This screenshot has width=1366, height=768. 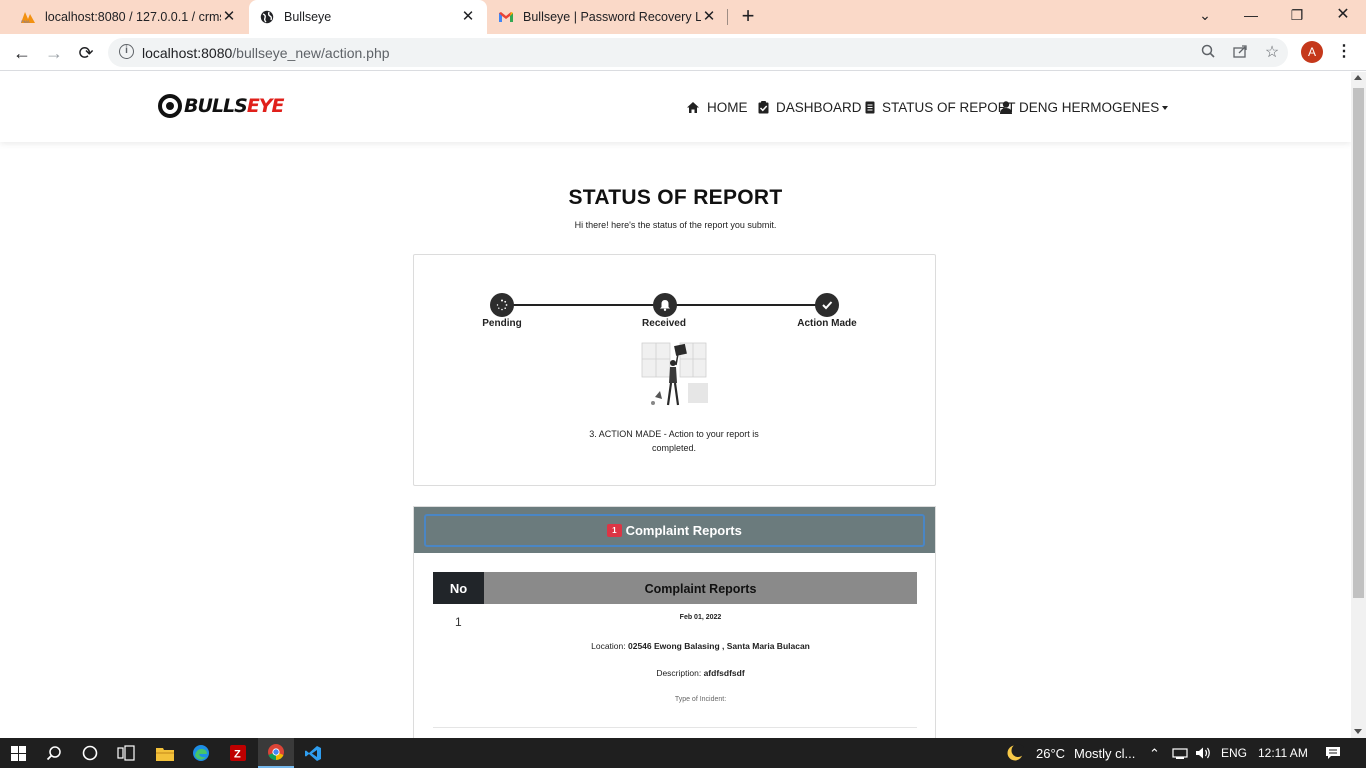 What do you see at coordinates (664, 323) in the screenshot?
I see `step-label-received: Received` at bounding box center [664, 323].